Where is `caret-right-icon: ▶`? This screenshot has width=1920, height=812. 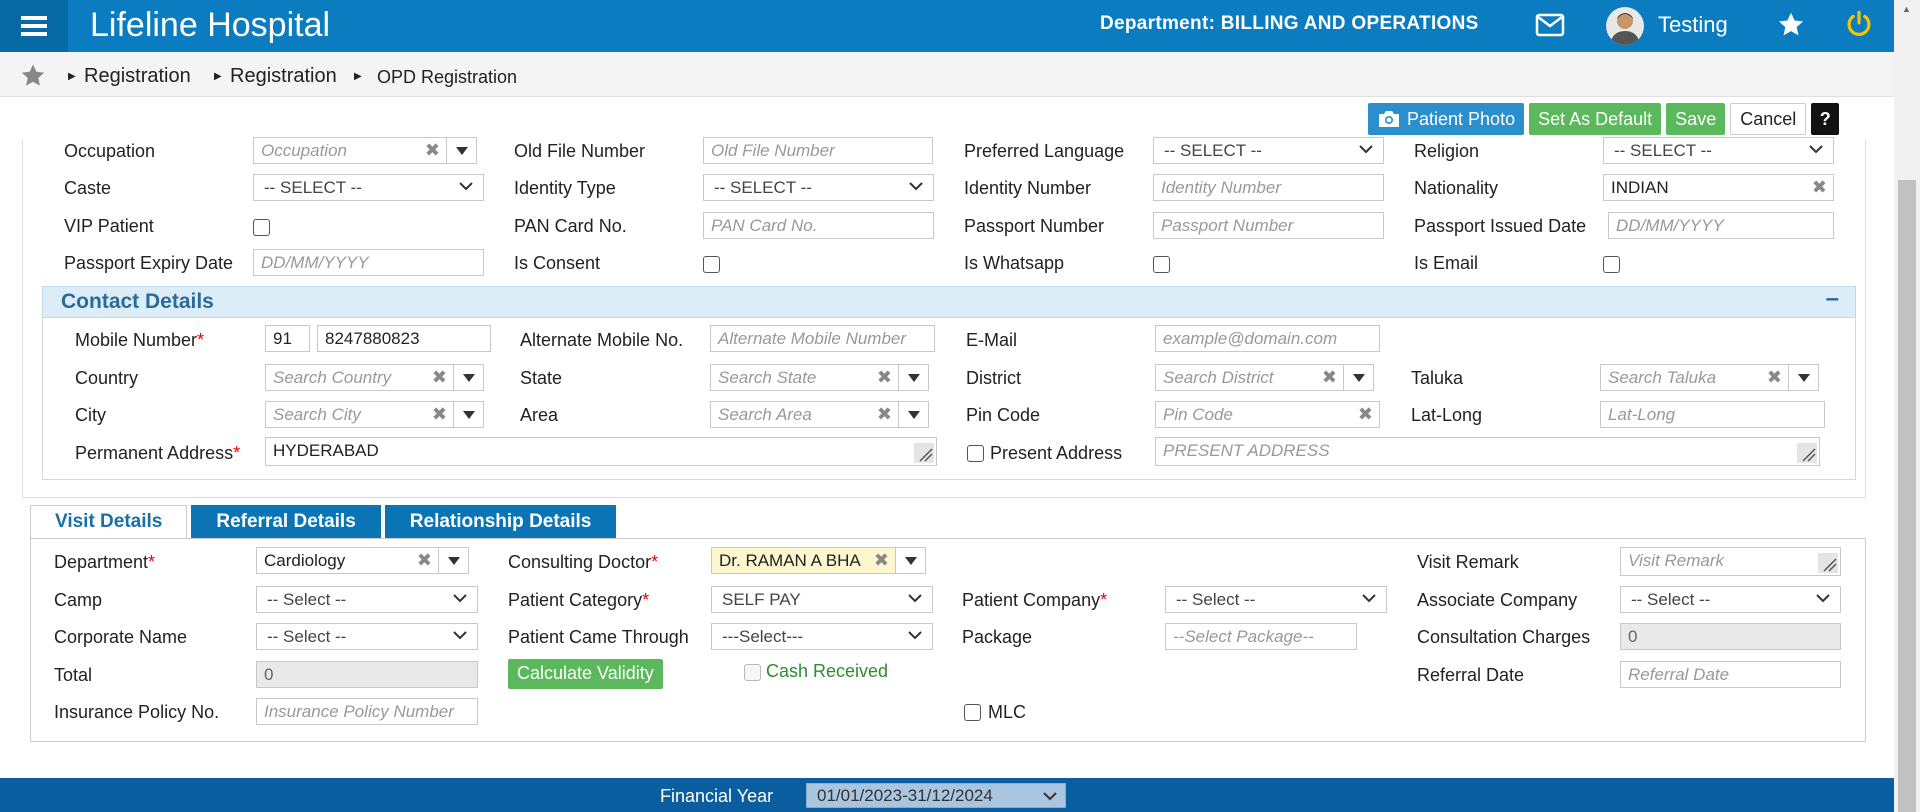 caret-right-icon: ▶ is located at coordinates (218, 76).